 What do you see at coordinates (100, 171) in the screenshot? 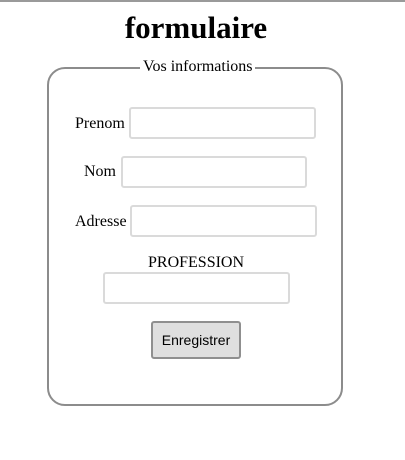
I see `nom-label: Nom` at bounding box center [100, 171].